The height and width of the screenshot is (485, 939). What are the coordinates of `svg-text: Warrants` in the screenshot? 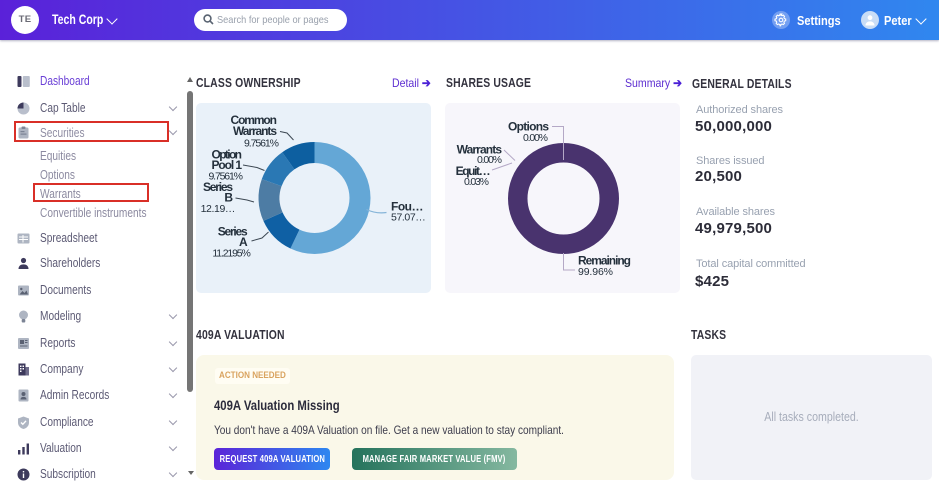 It's located at (255, 131).